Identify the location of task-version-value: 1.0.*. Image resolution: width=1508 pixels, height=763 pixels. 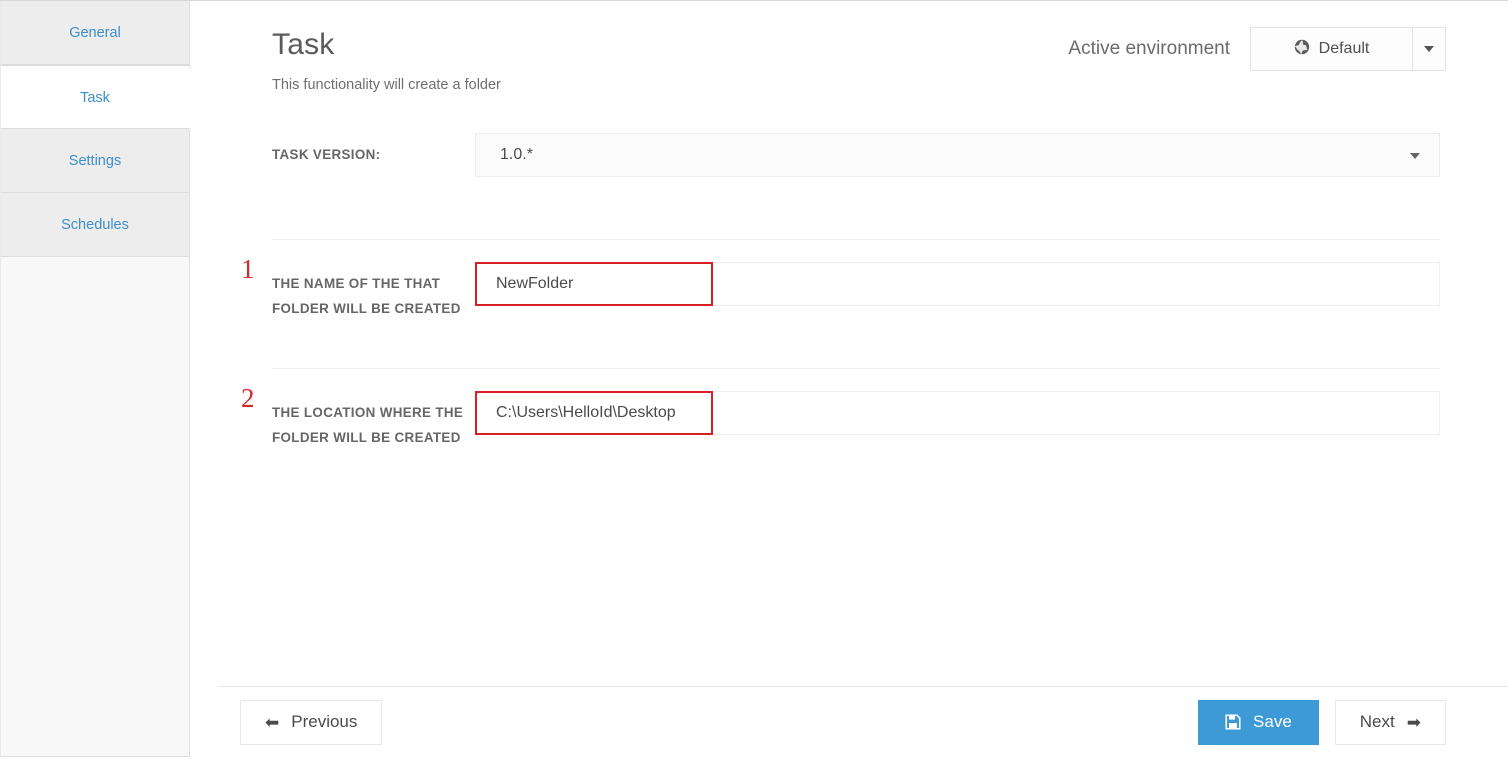
(516, 154).